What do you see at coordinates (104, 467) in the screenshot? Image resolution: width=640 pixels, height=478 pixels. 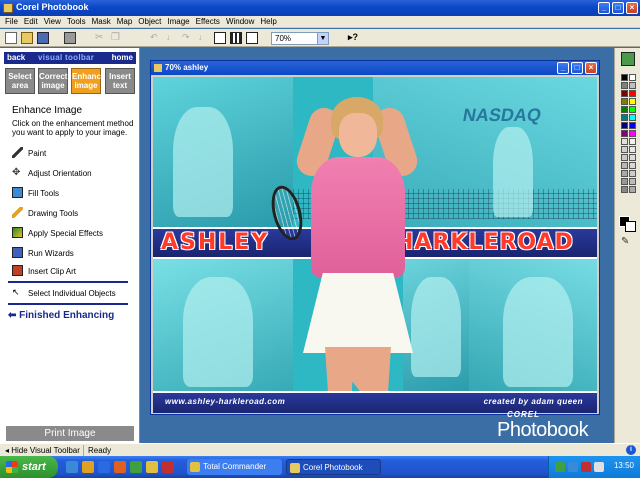 I see `quicklaunch-desktop-icon` at bounding box center [104, 467].